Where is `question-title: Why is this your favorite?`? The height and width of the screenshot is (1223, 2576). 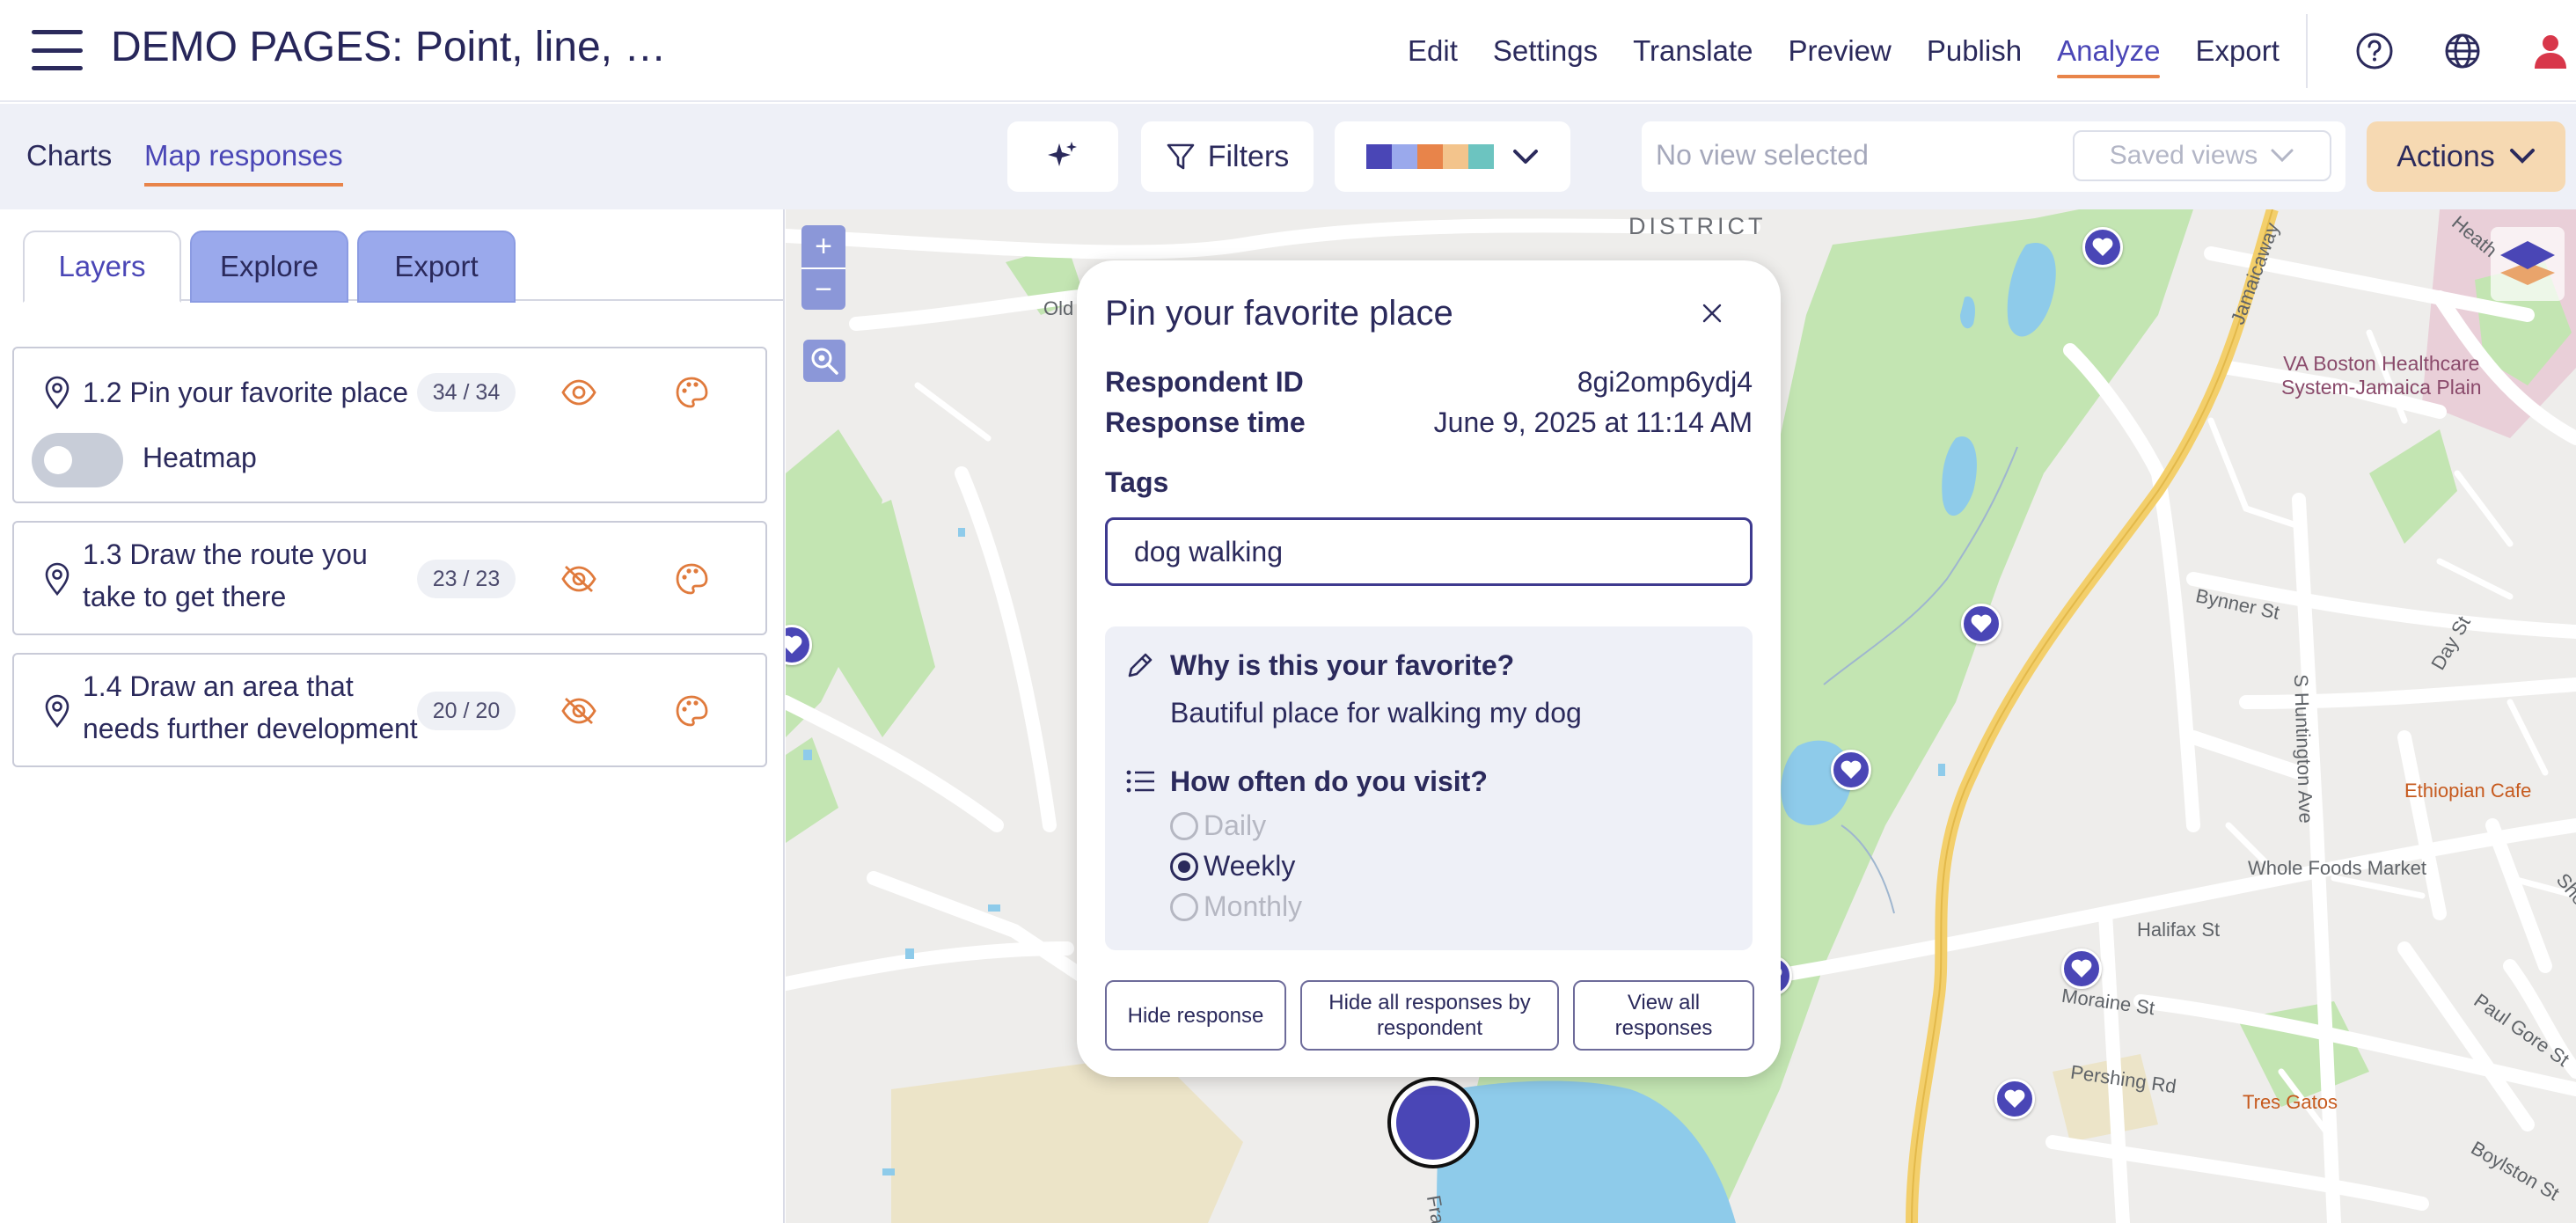 question-title: Why is this your favorite? is located at coordinates (1342, 665).